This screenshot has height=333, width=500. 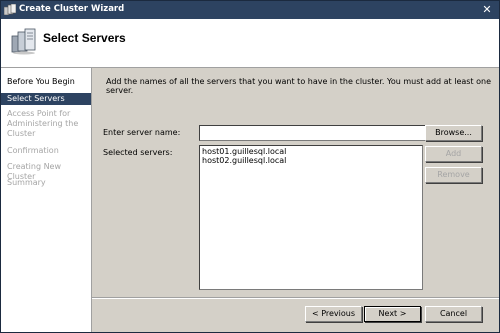 What do you see at coordinates (26, 182) in the screenshot?
I see `nav-item-summary: Summary` at bounding box center [26, 182].